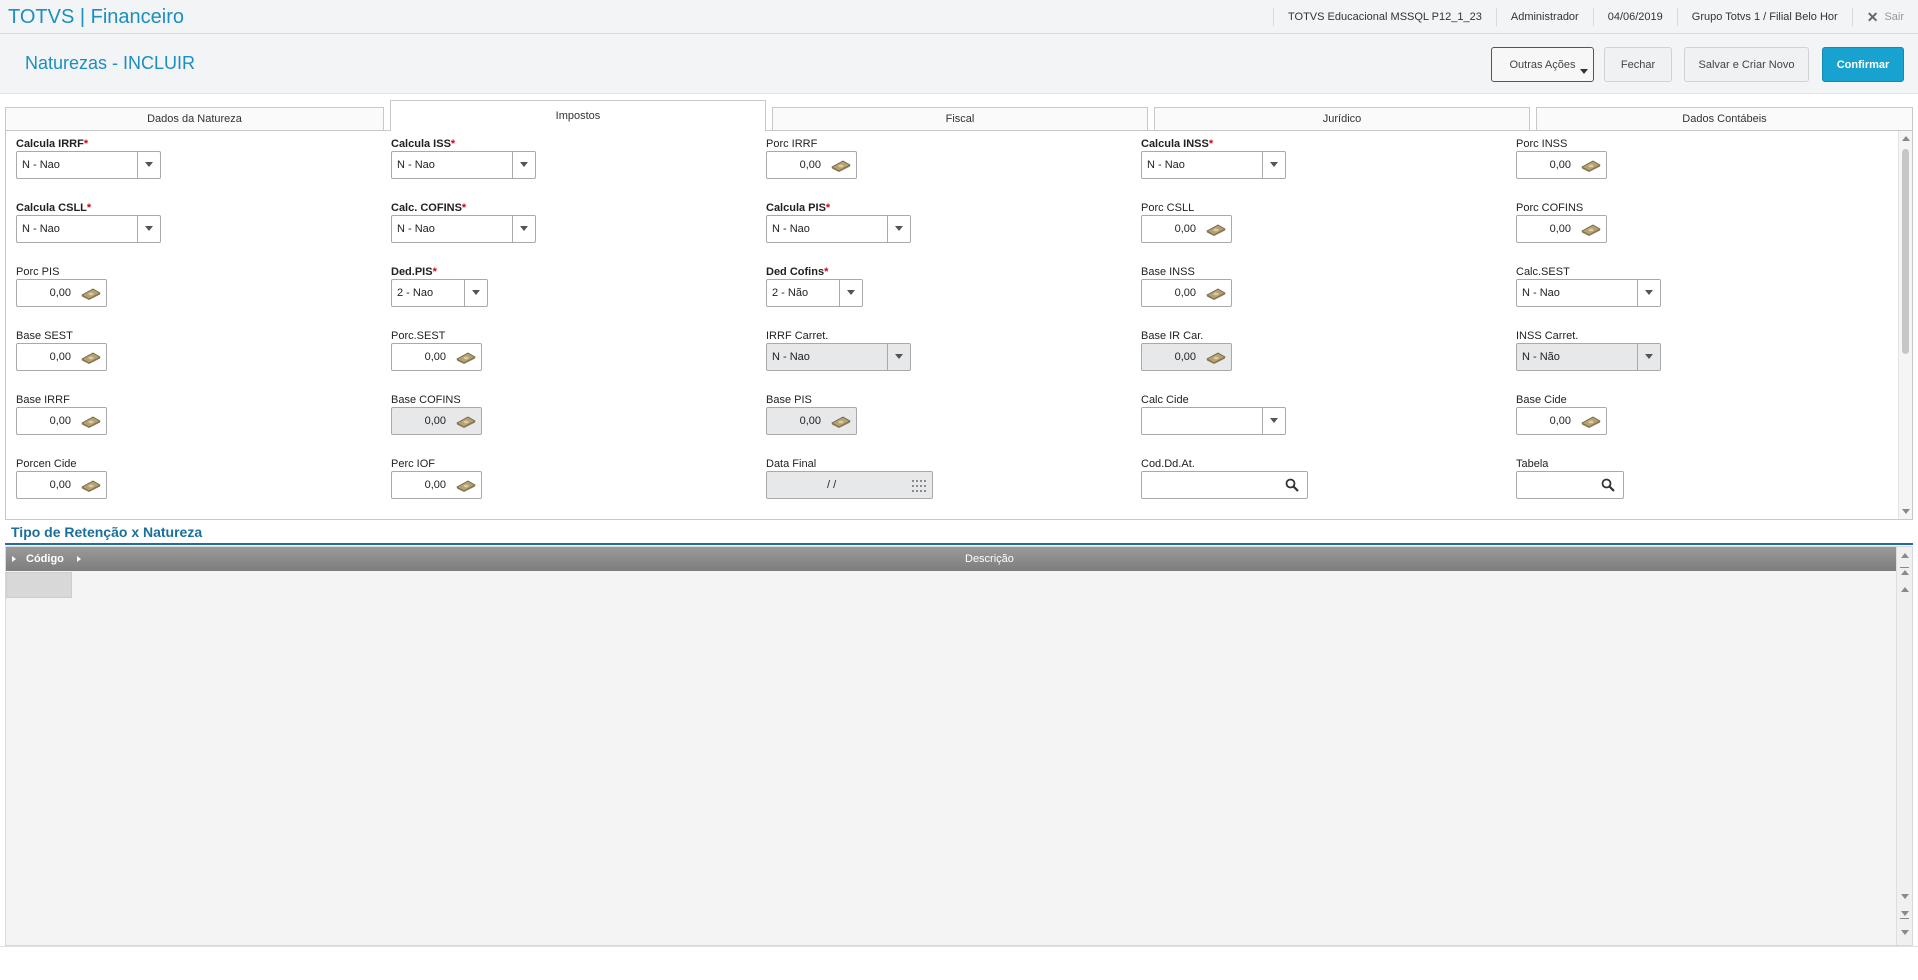 This screenshot has height=980, width=1918. Describe the element at coordinates (414, 272) in the screenshot. I see `field-label: Ded.PIS*` at that location.